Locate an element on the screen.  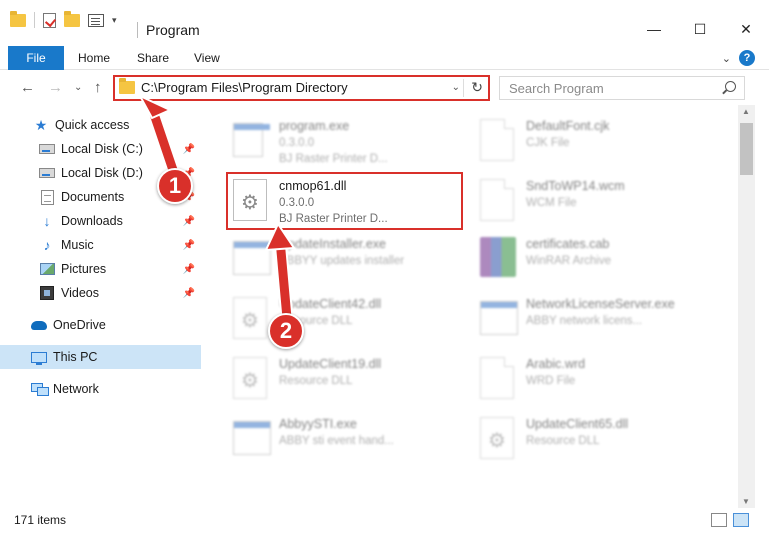
title-bar: ▾ Program — ☐ ✕ is located at coordinates (384, 23).